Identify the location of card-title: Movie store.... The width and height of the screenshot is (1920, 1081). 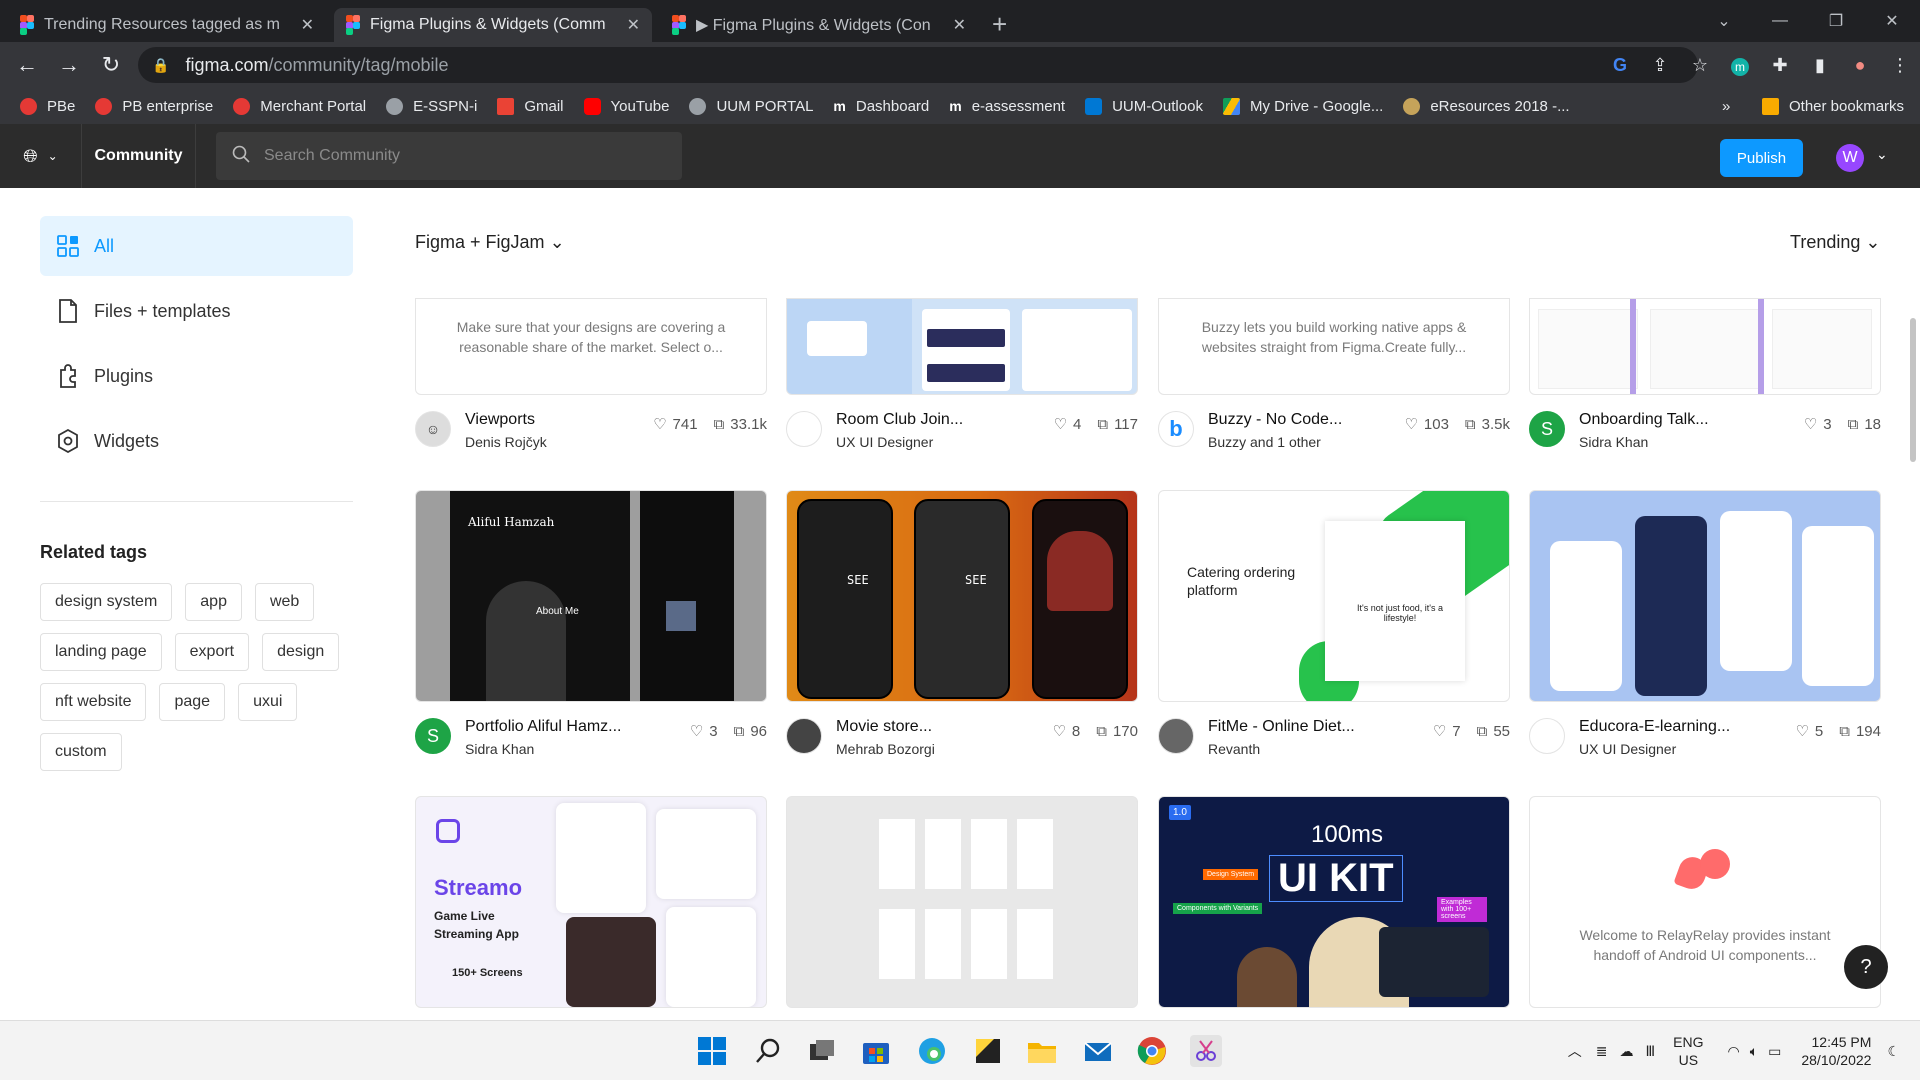
(944, 727).